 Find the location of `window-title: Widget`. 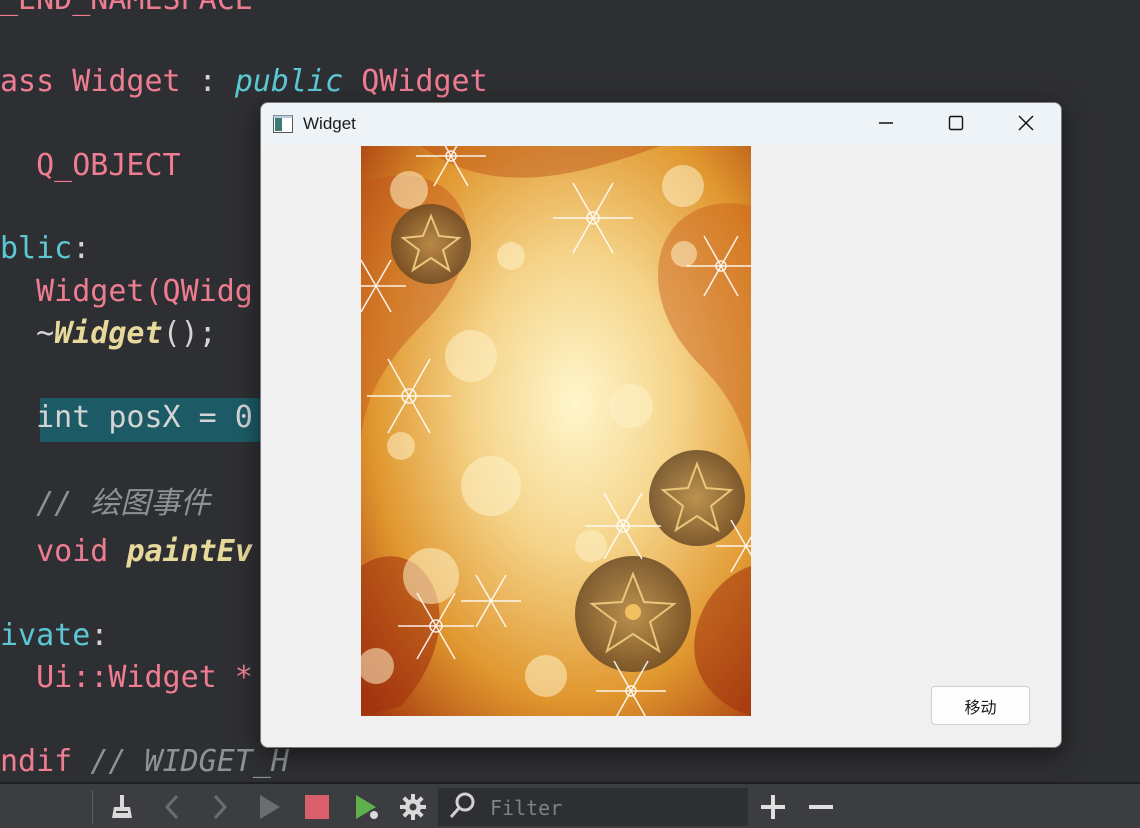

window-title: Widget is located at coordinates (329, 123).